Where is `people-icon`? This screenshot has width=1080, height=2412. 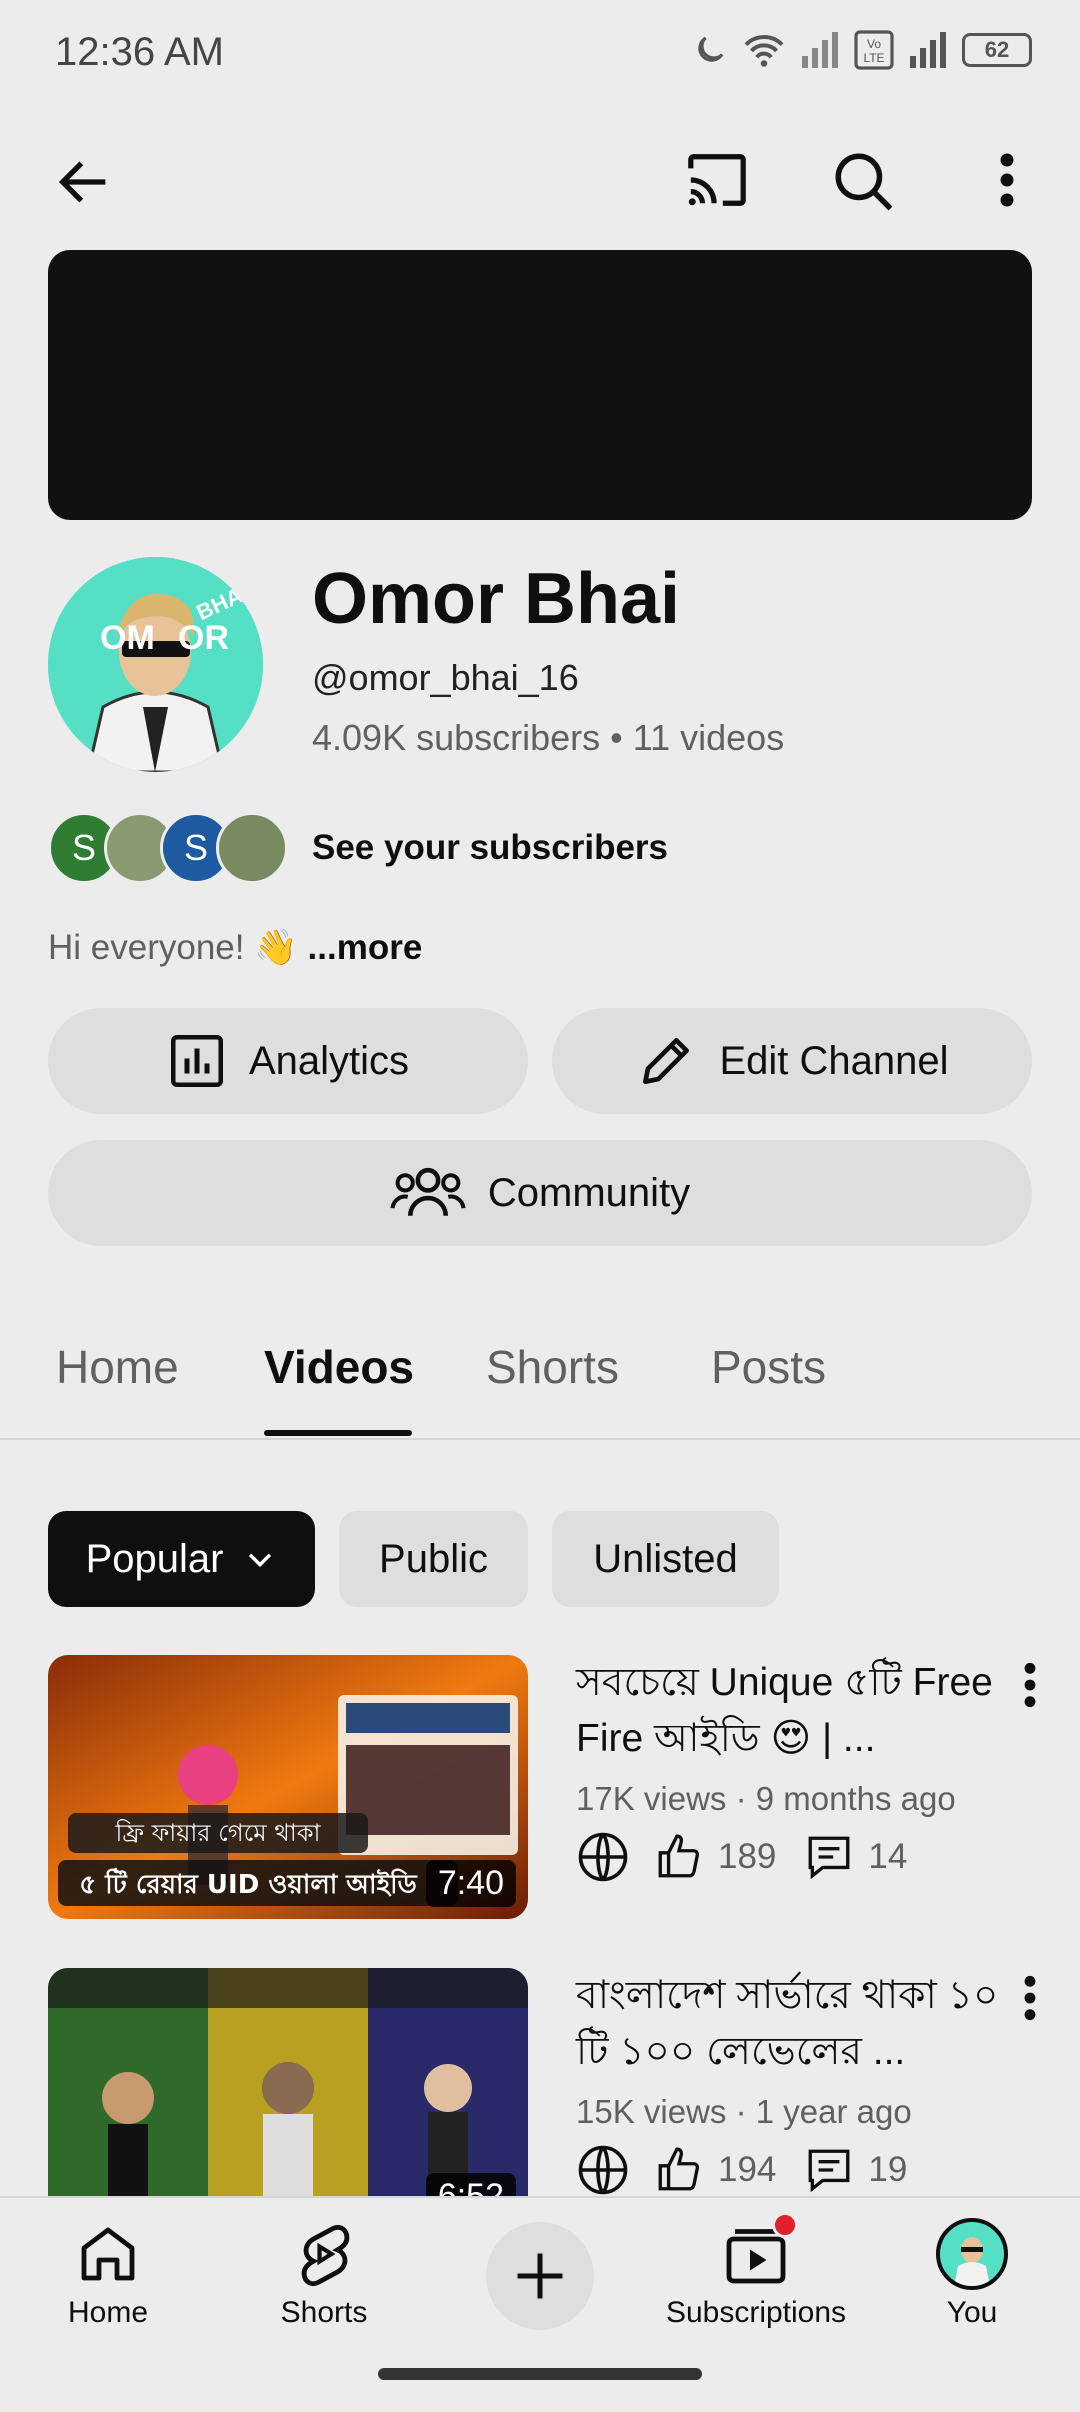
people-icon is located at coordinates (428, 1191).